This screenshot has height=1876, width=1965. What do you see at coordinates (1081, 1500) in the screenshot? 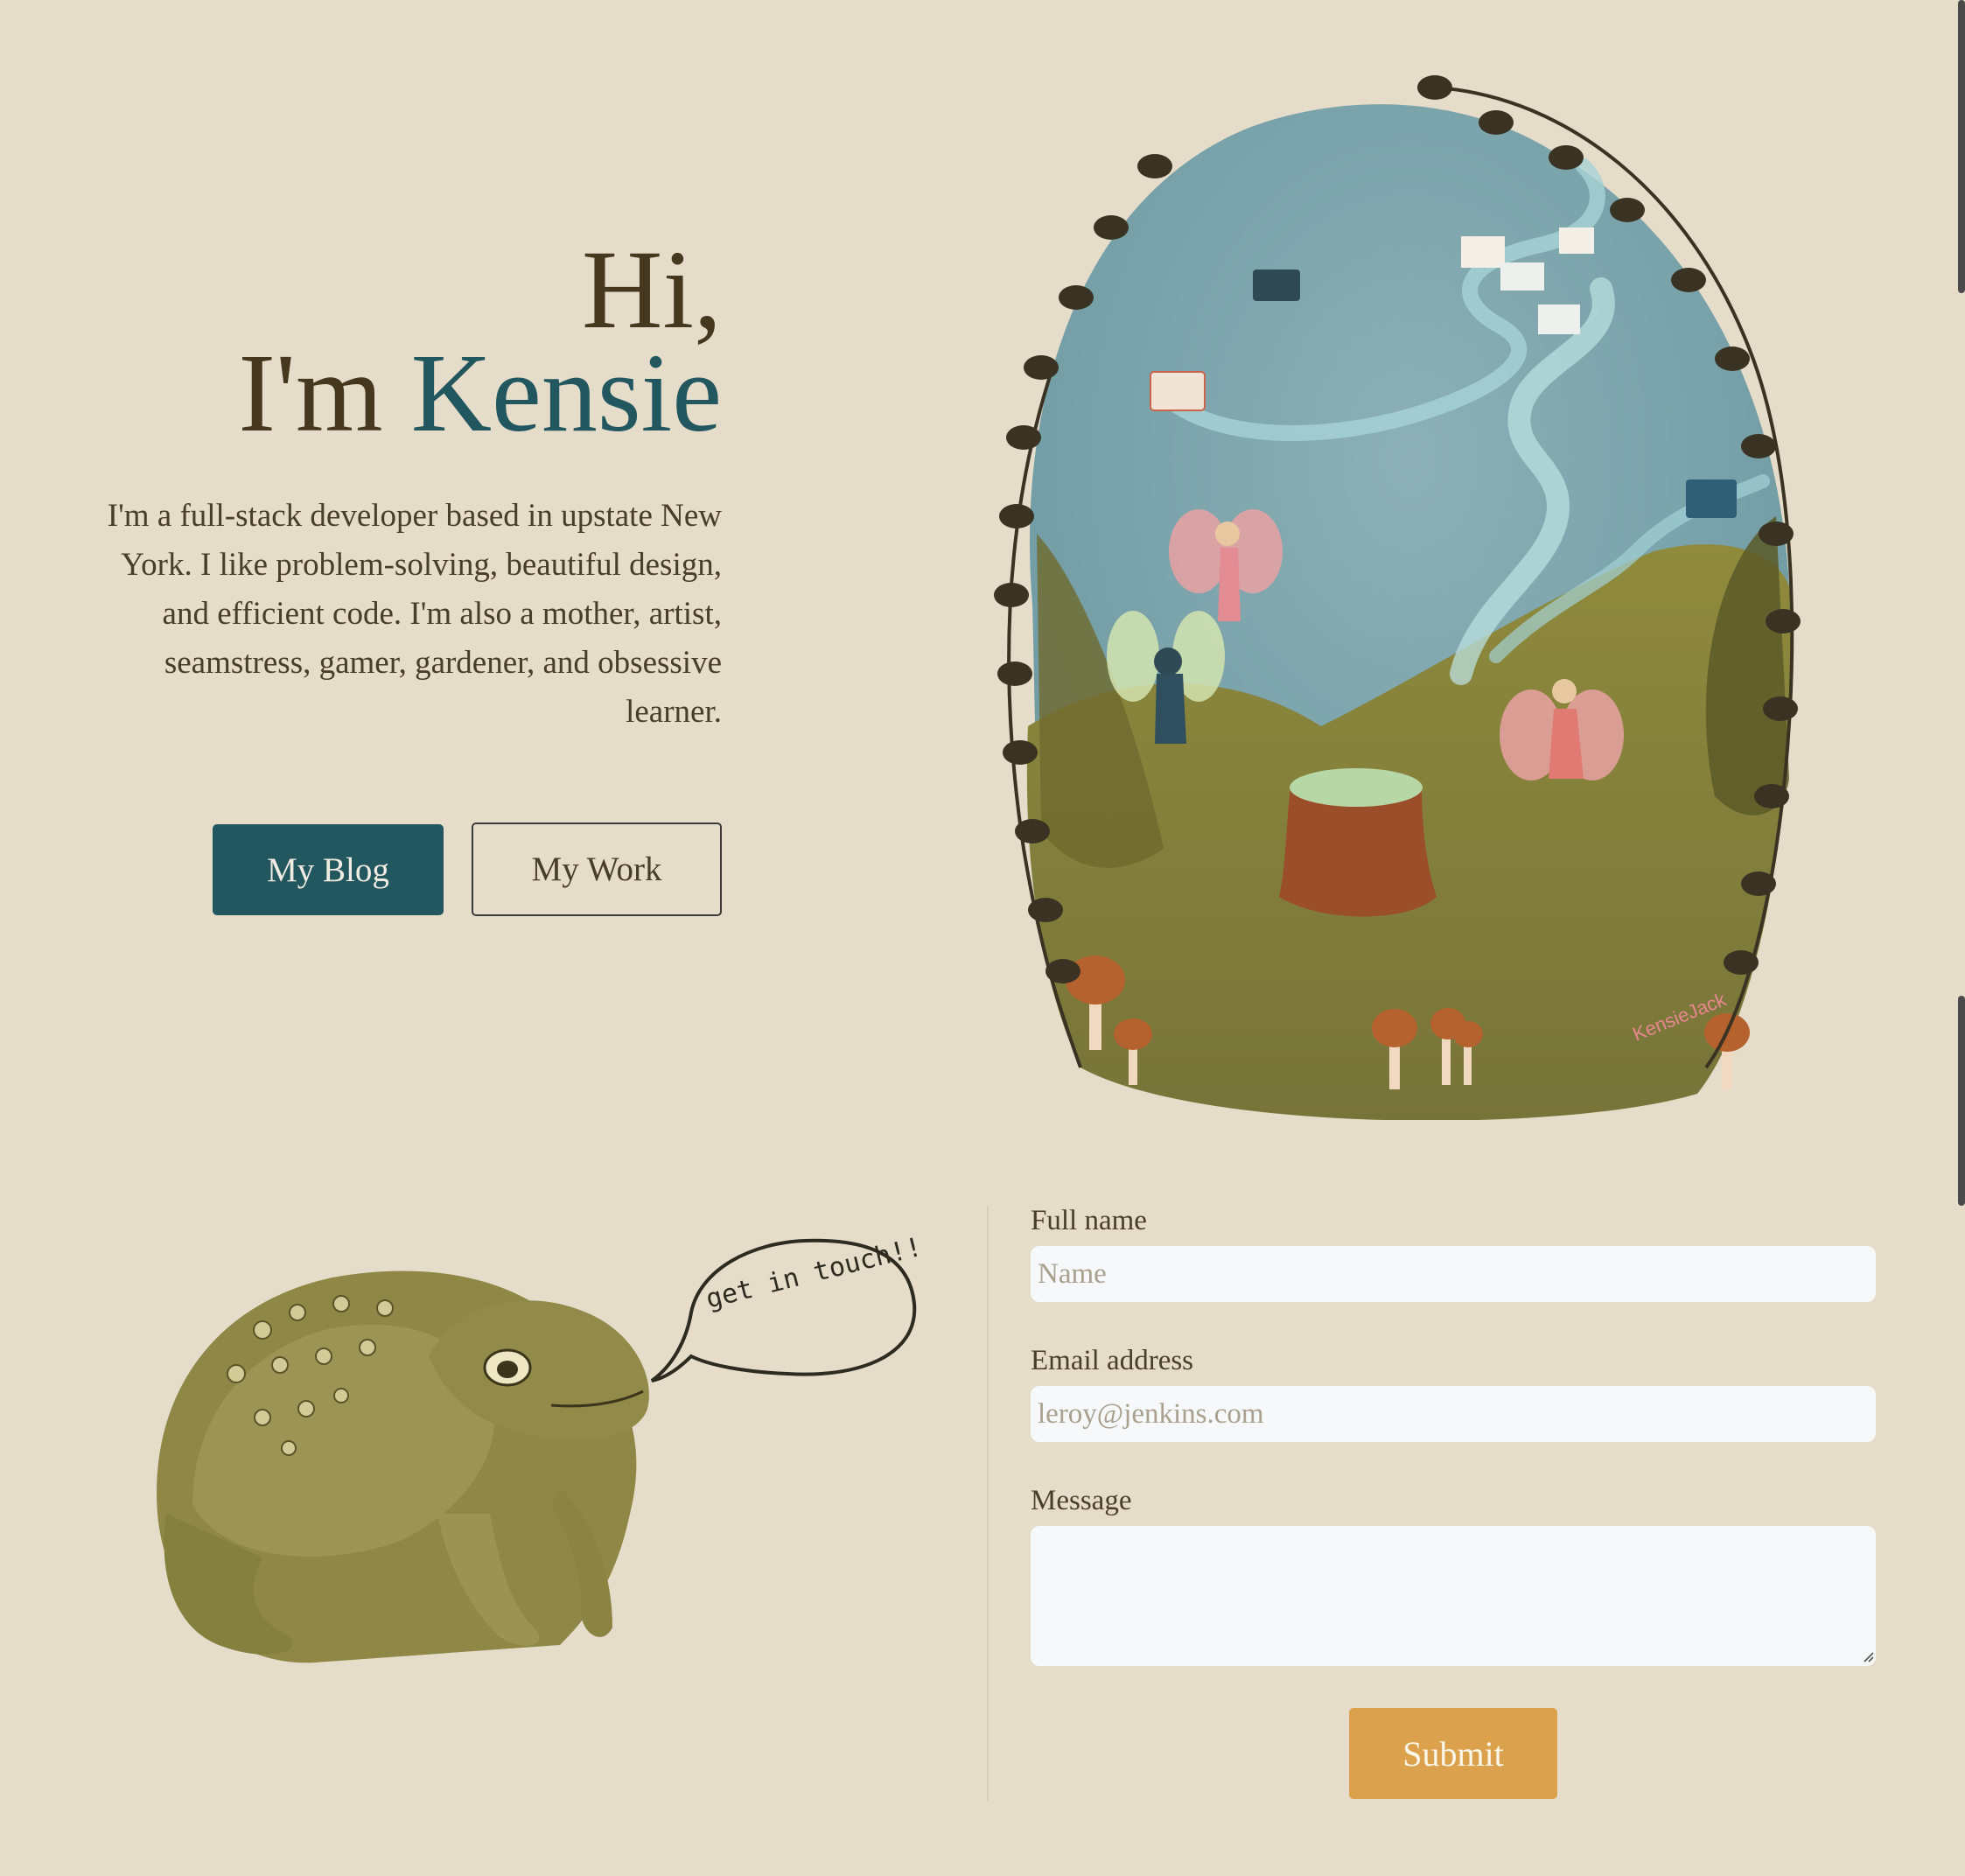
I see `message-label: Message` at bounding box center [1081, 1500].